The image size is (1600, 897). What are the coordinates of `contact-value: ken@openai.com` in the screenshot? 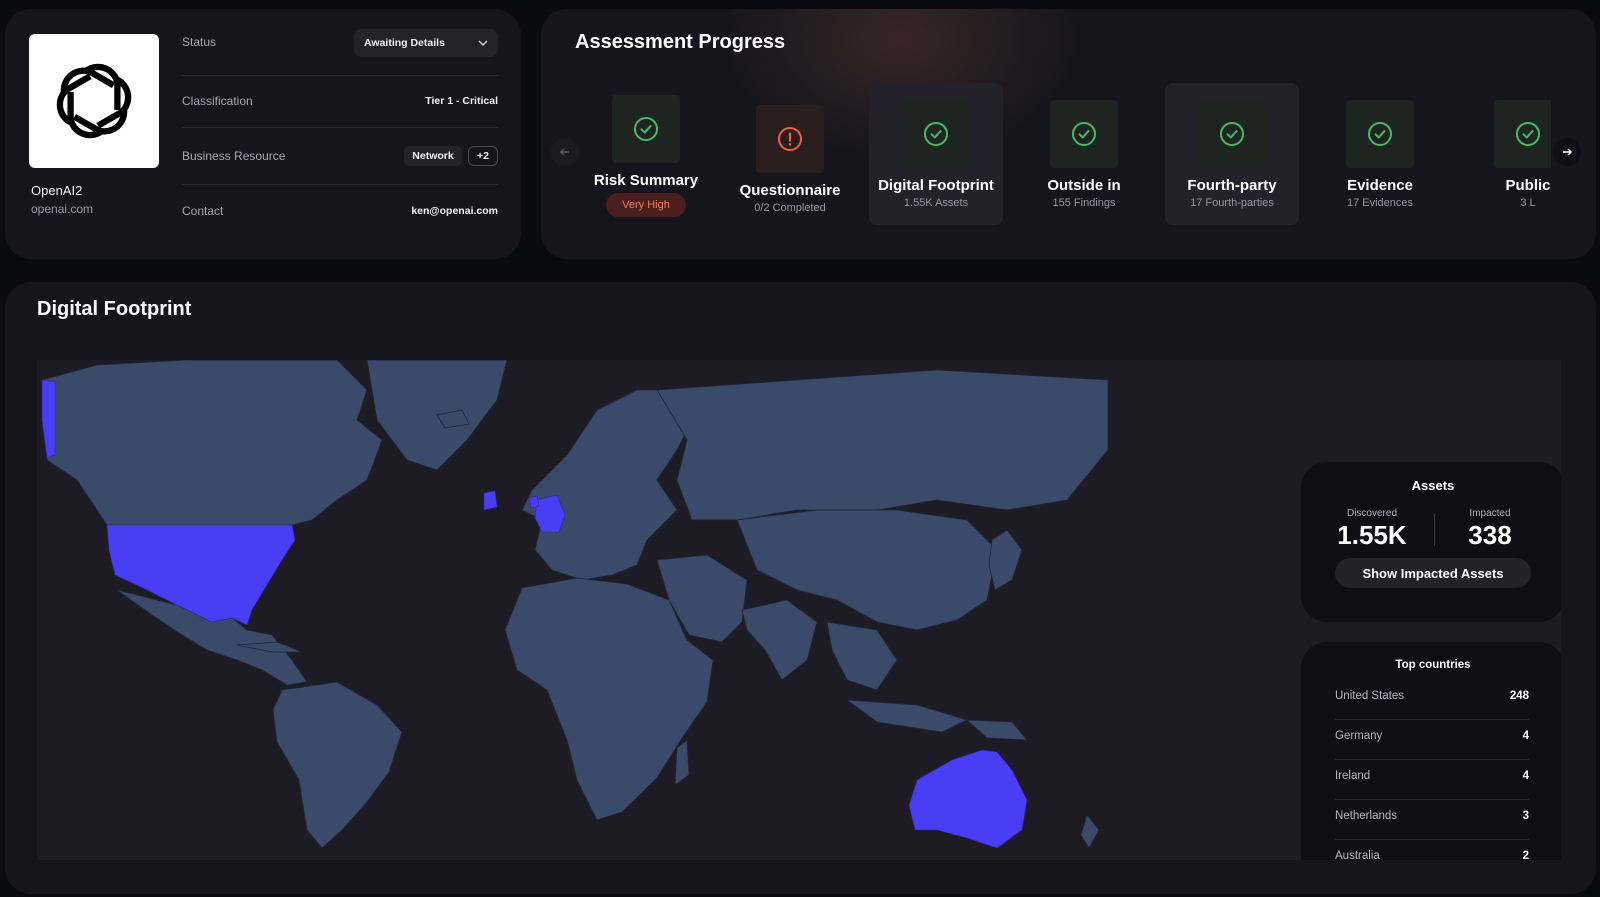 It's located at (454, 211).